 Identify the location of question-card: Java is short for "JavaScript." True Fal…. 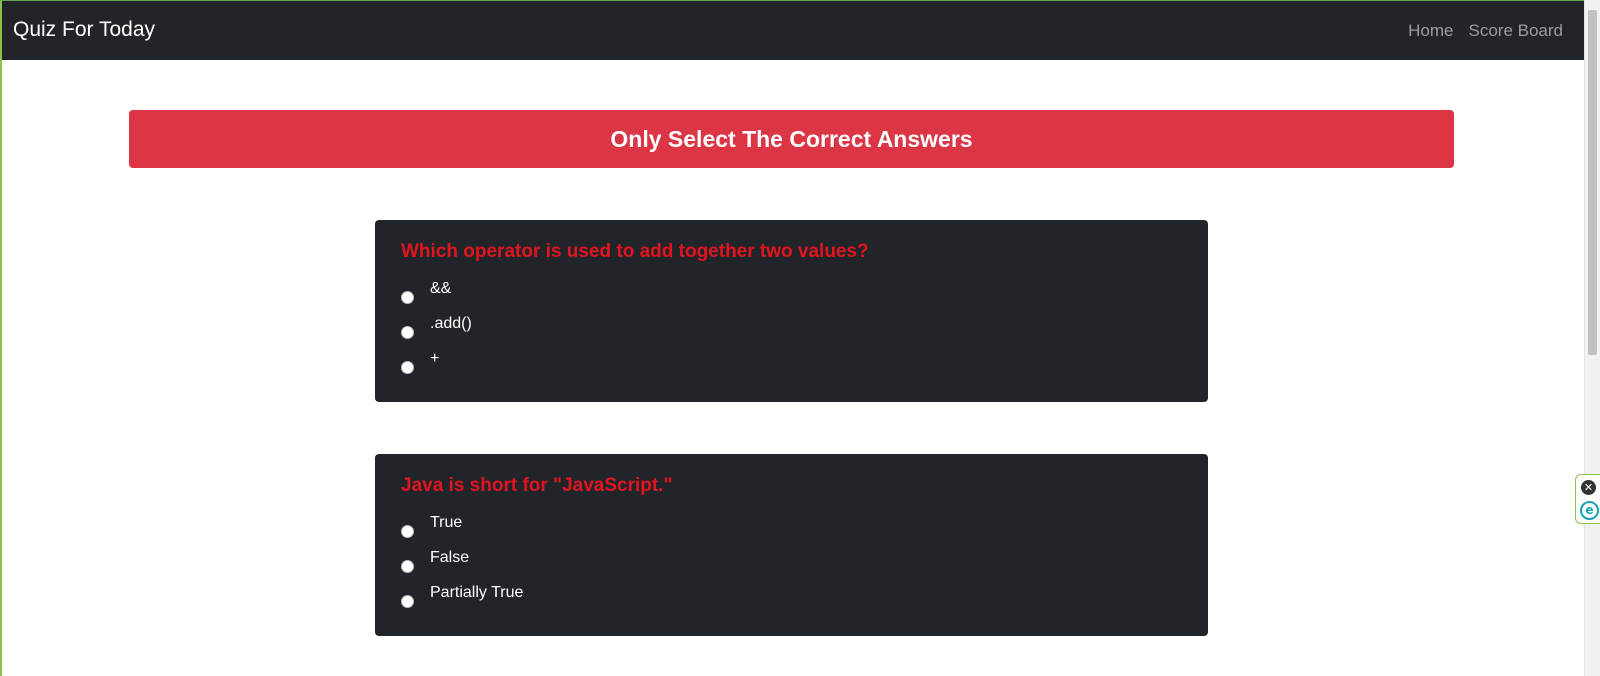
(791, 545).